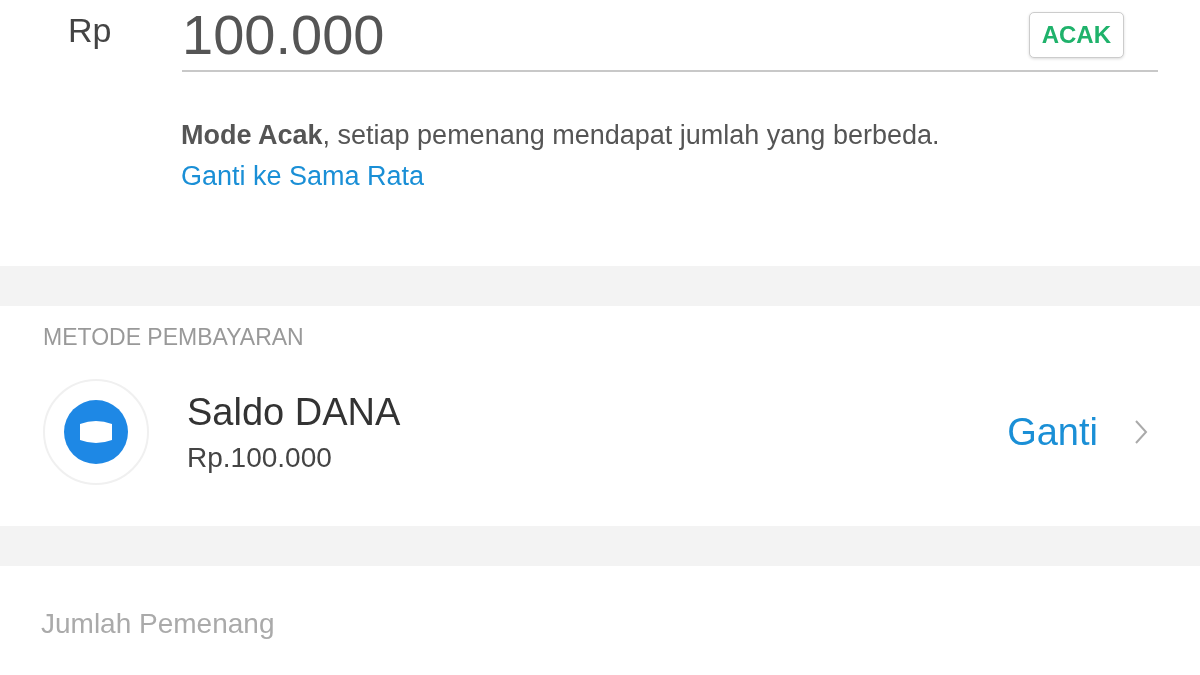 This screenshot has width=1200, height=675. I want to click on amount-field: 100.000 ACAK, so click(670, 36).